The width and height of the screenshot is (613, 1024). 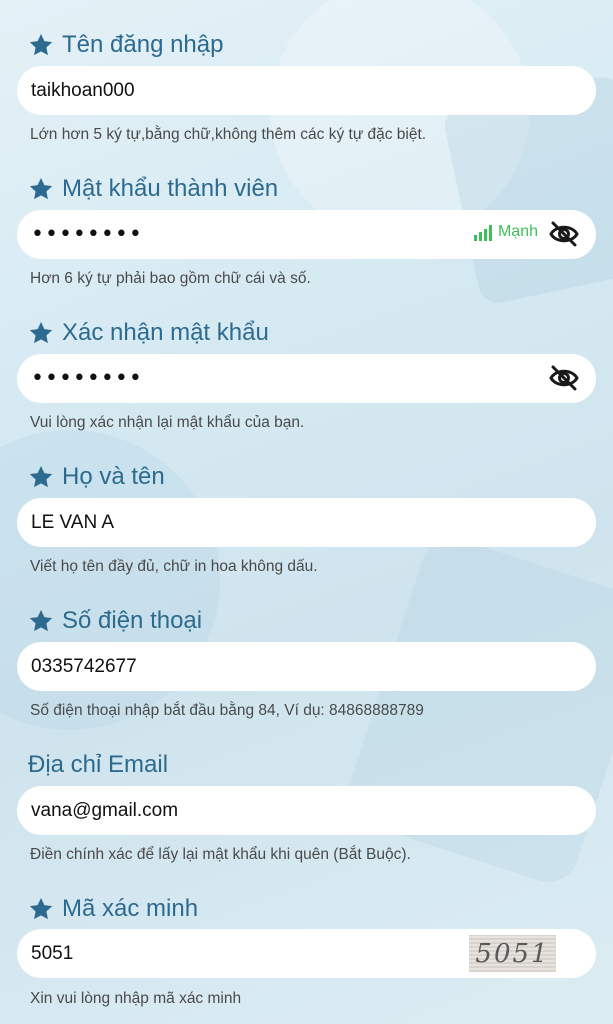 I want to click on confirm-password-label: Xác nhận mật khẩu, so click(x=165, y=332).